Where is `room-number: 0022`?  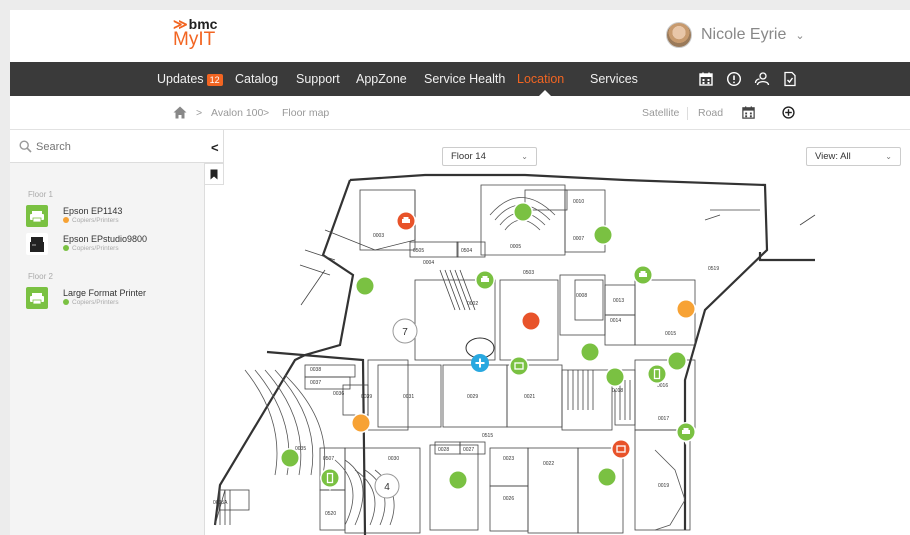 room-number: 0022 is located at coordinates (548, 464).